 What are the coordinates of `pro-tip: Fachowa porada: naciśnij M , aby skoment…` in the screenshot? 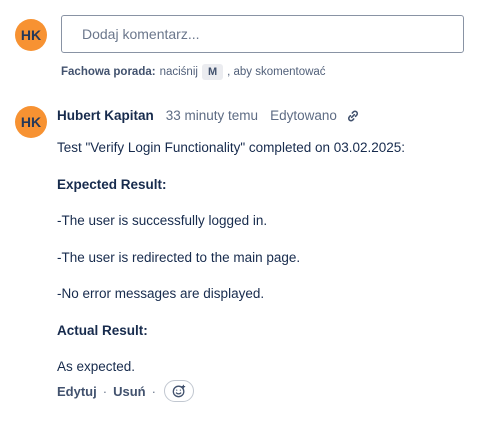 It's located at (193, 72).